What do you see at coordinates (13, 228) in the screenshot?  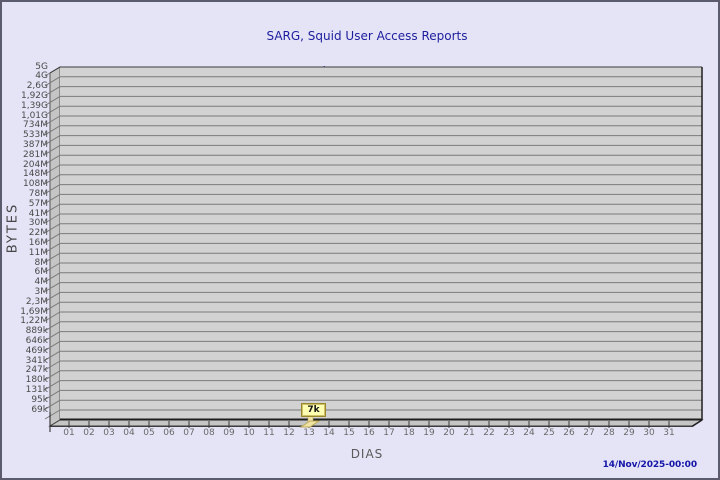 I see `y-axis-title: BYTES` at bounding box center [13, 228].